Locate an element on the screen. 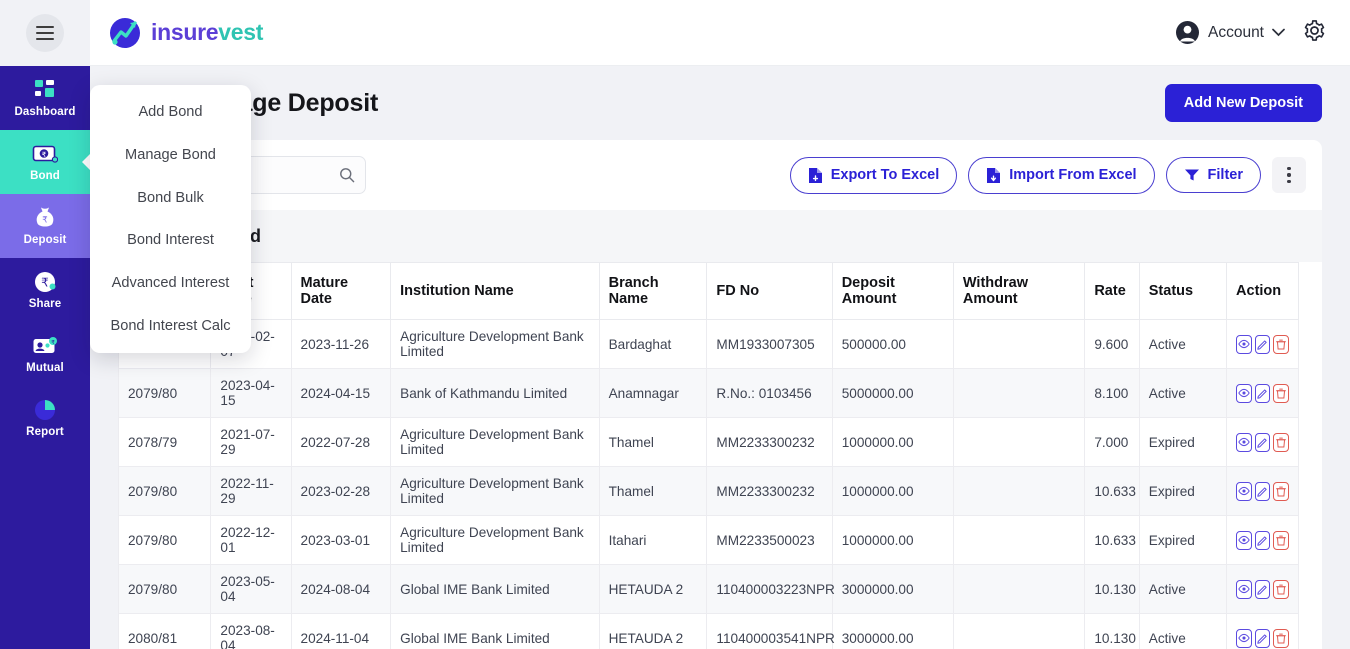 The image size is (1350, 649). cell-mature-date: 2024-11-04 is located at coordinates (341, 631).